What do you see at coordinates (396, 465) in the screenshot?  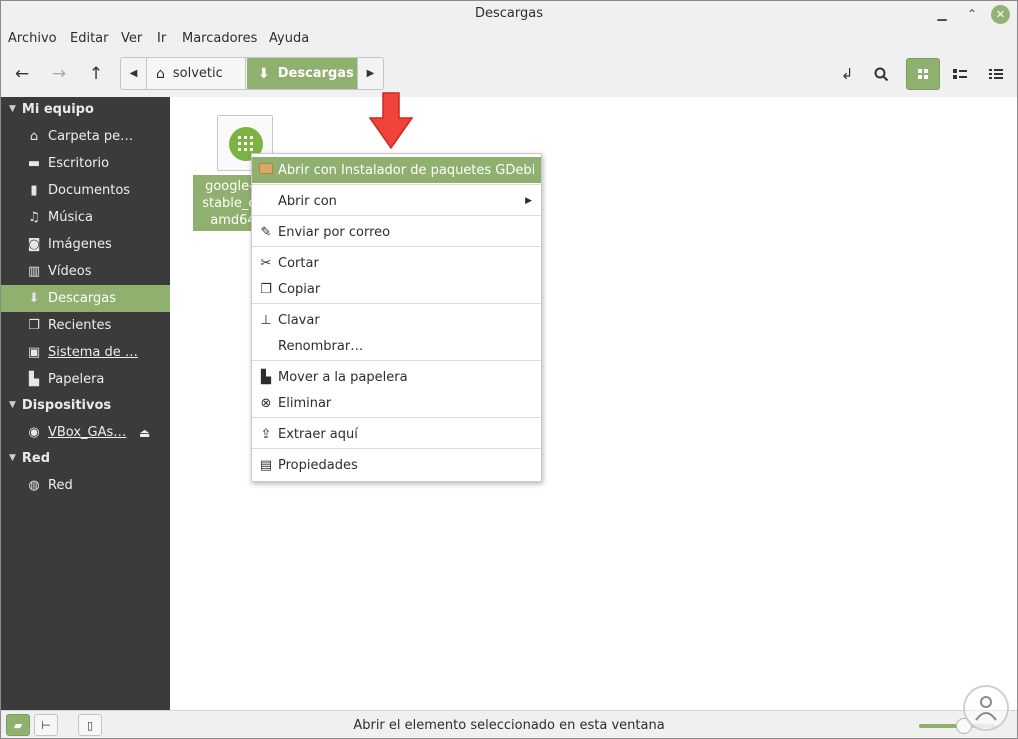 I see `menu-item-properties: ▤ Propiedades` at bounding box center [396, 465].